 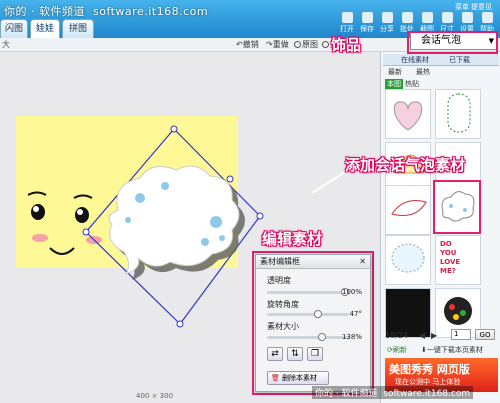 What do you see at coordinates (247, 44) in the screenshot?
I see `undo-button: ↶撤销` at bounding box center [247, 44].